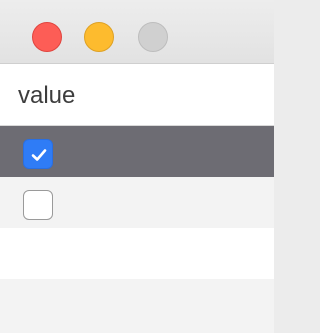 This screenshot has height=333, width=320. Describe the element at coordinates (47, 95) in the screenshot. I see `column-header-value: value` at that location.